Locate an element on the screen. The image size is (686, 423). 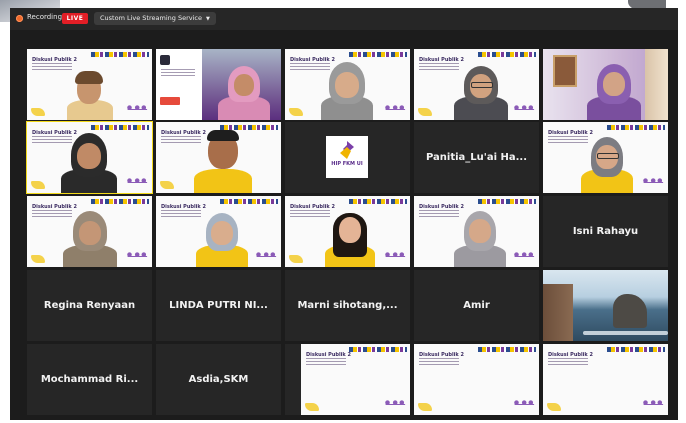
participant-name-tile: Asdia,SKM is located at coordinates (218, 379).